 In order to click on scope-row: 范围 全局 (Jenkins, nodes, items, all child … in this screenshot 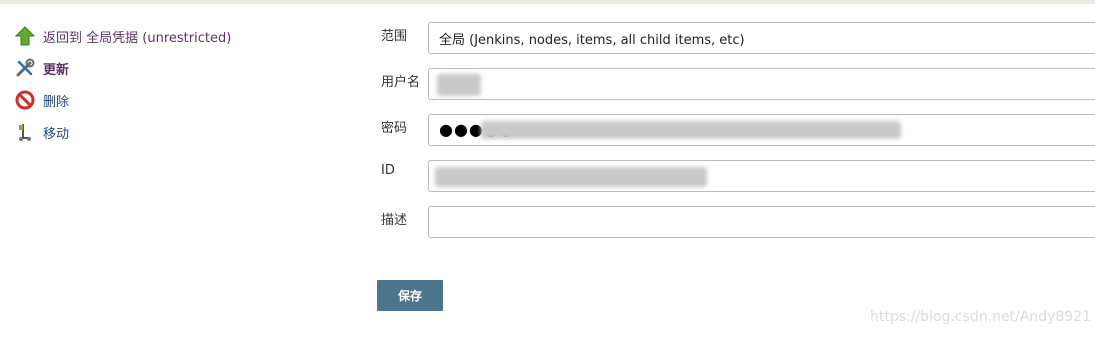, I will do `click(738, 43)`.